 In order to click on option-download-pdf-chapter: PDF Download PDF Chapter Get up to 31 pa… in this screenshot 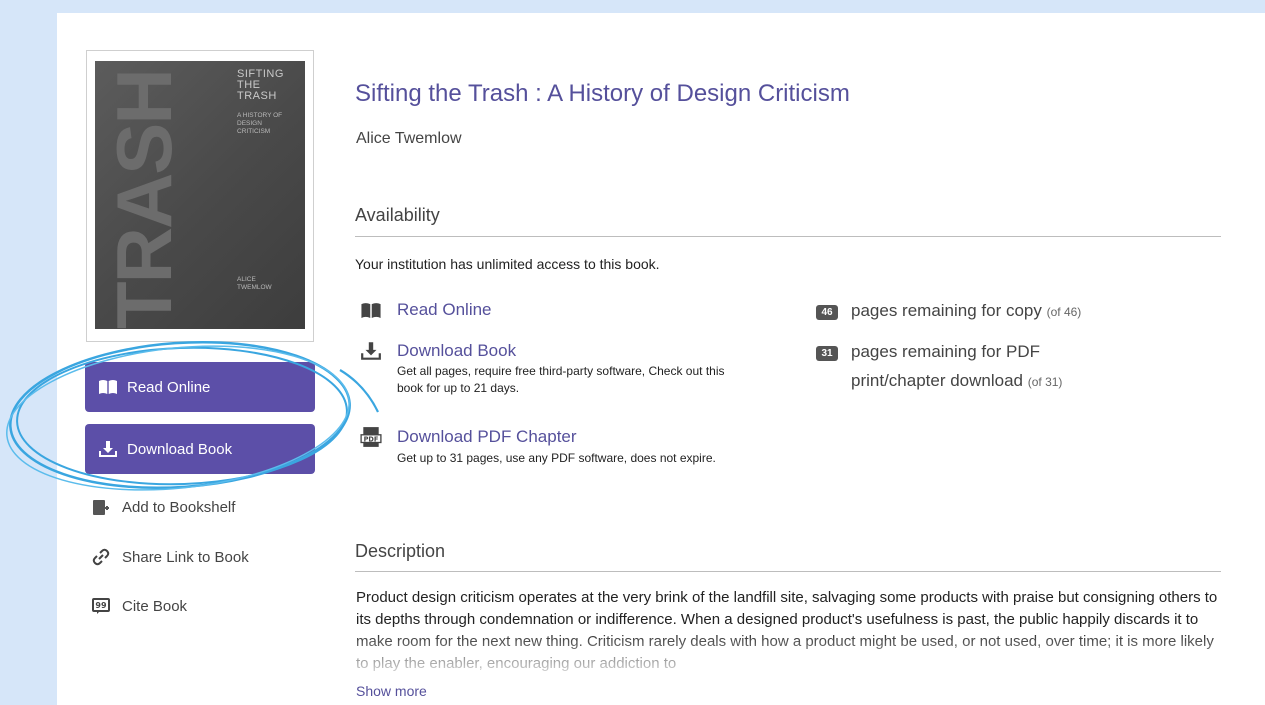, I will do `click(556, 446)`.